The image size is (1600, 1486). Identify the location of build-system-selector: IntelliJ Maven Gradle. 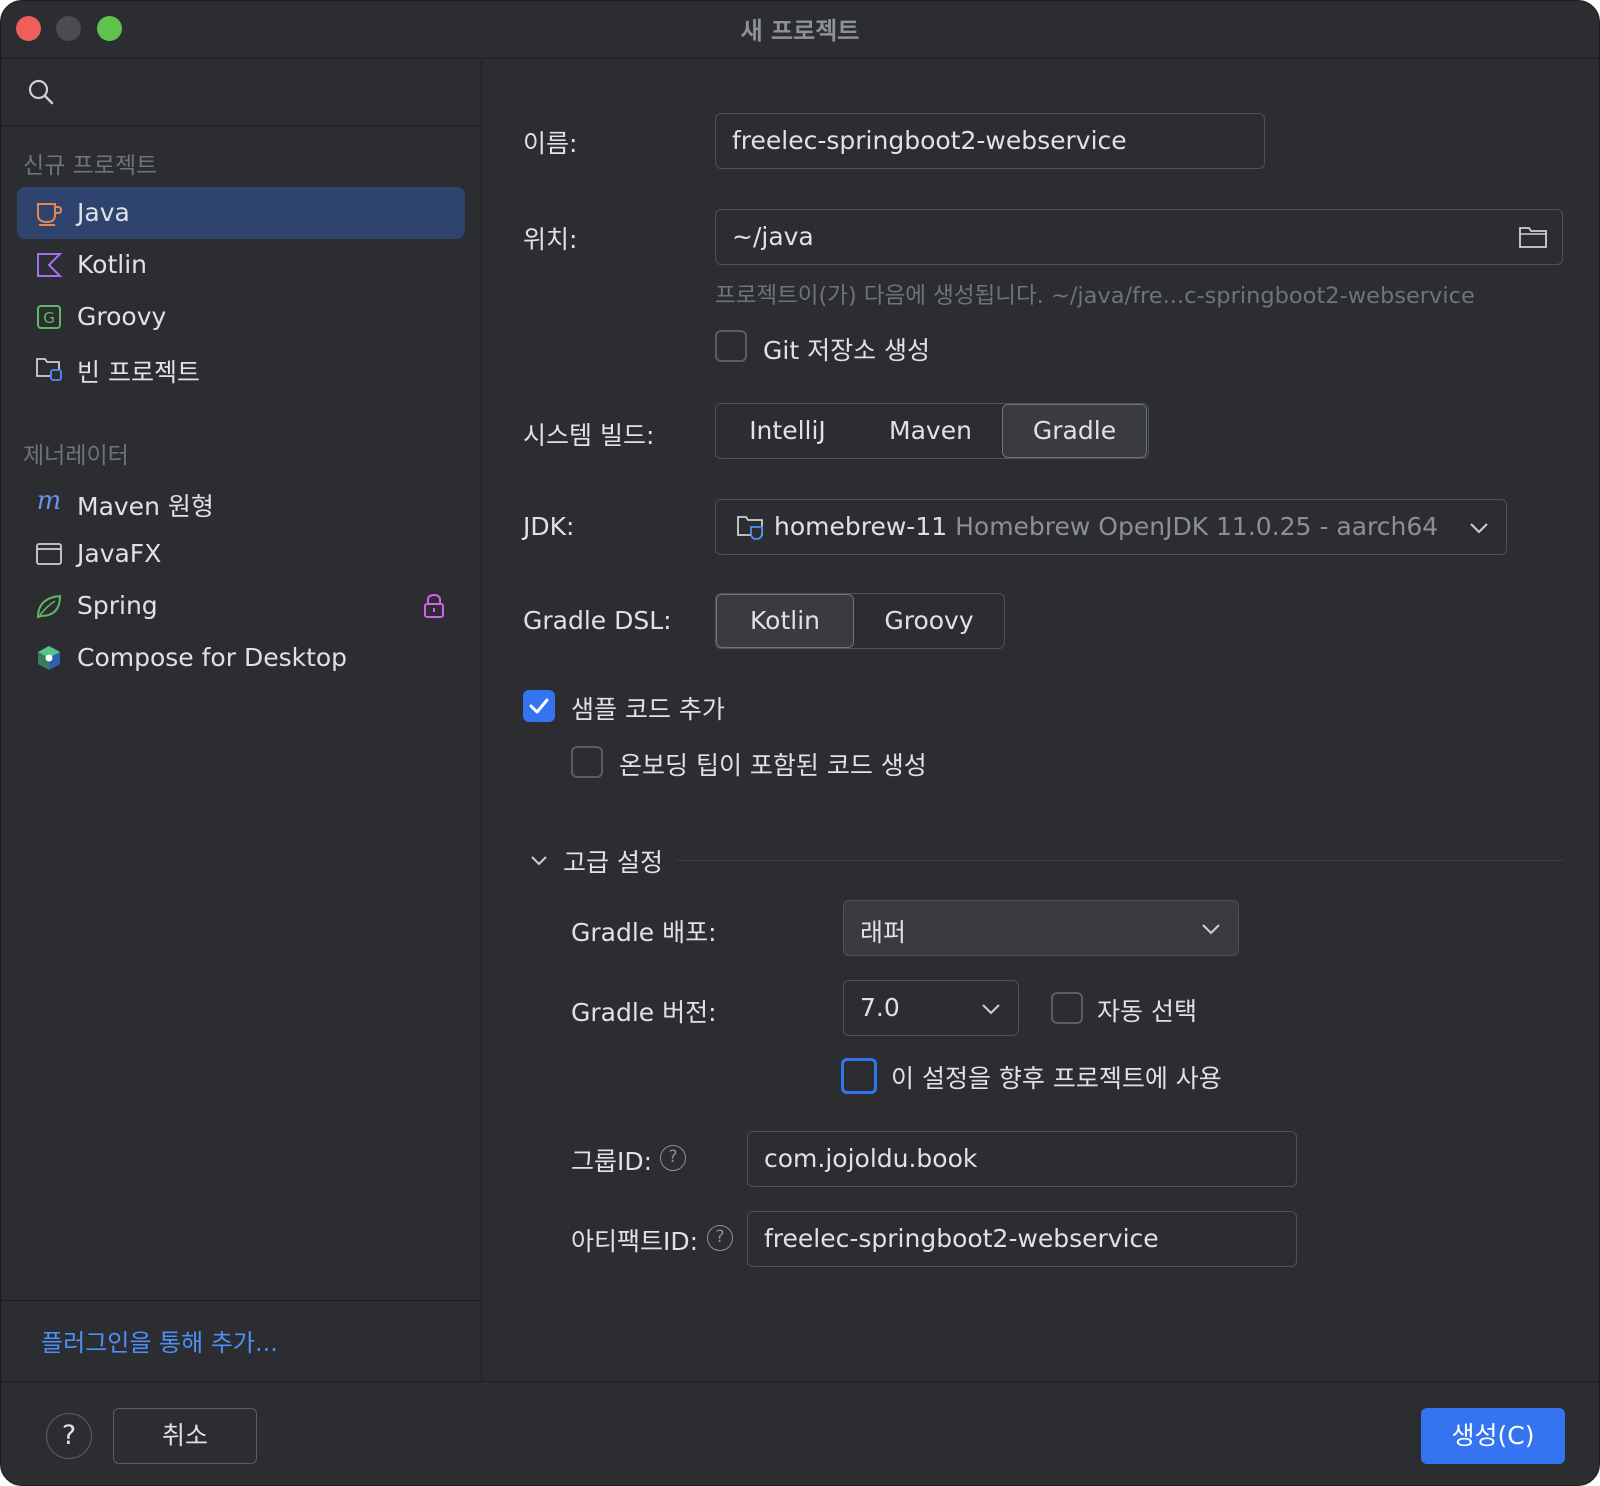
(932, 431).